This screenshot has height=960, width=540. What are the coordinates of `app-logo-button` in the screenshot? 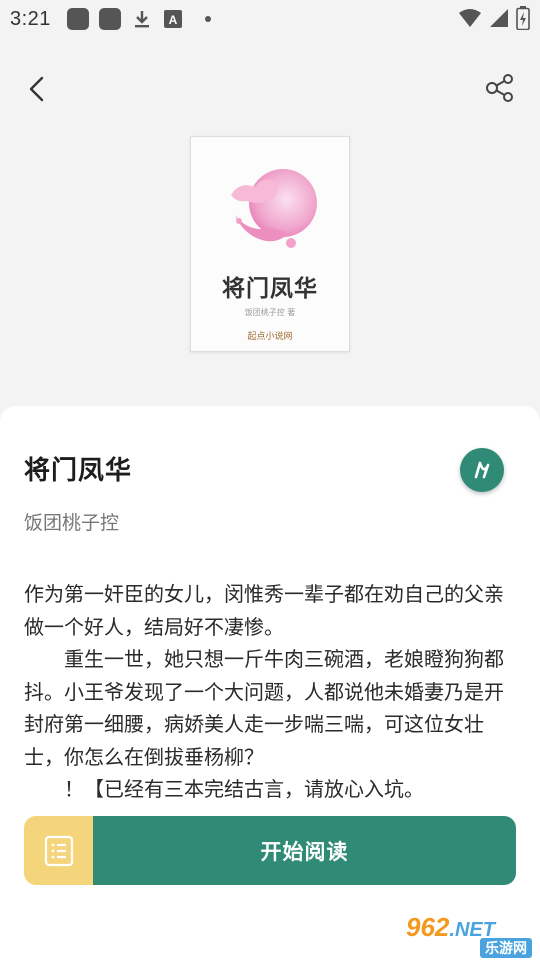 It's located at (482, 470).